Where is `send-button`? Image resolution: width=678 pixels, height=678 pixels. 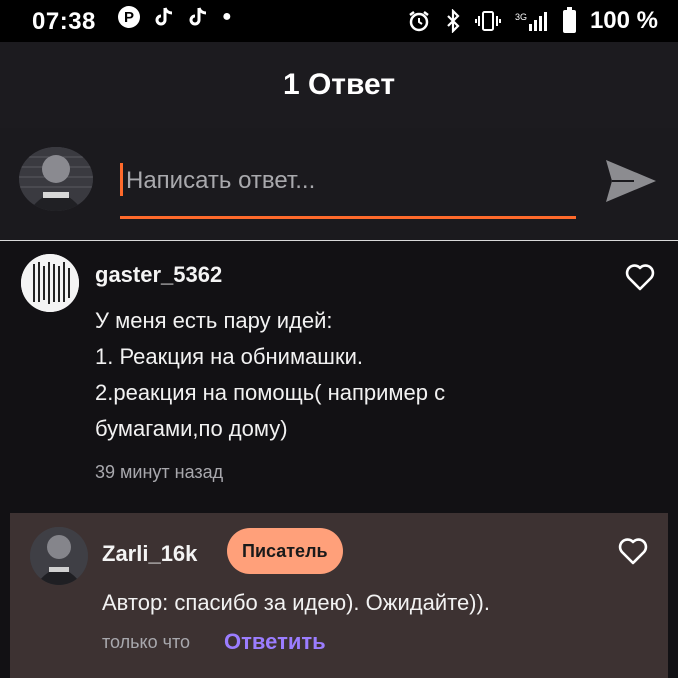
send-button is located at coordinates (631, 181).